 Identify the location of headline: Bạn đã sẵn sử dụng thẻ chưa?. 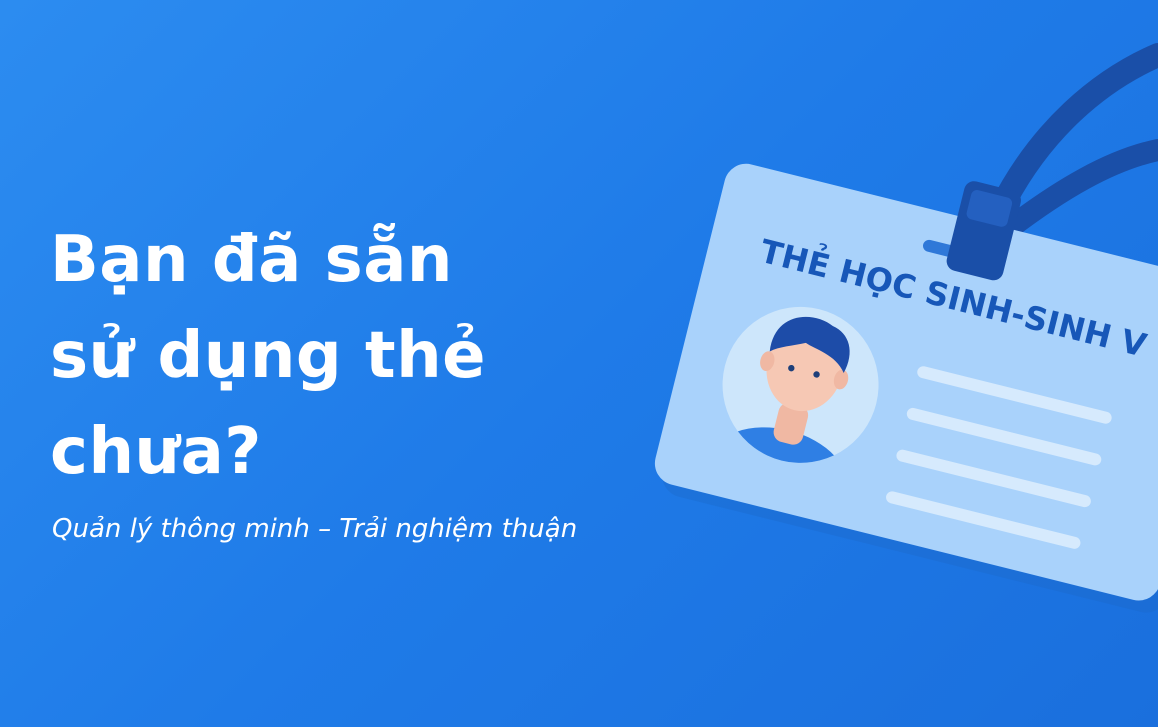
(268, 356).